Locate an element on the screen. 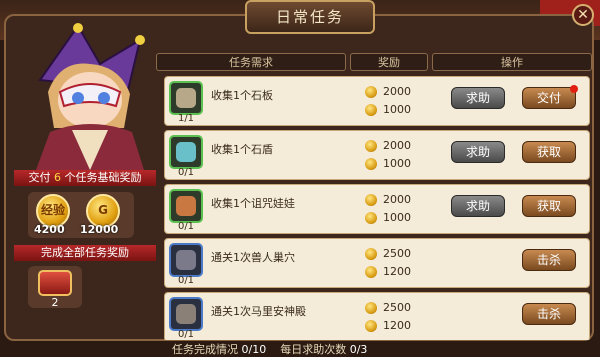 This screenshot has height=357, width=600. task-row: 1/1 收集1个石板 2000 1000 求助 交付 is located at coordinates (377, 101).